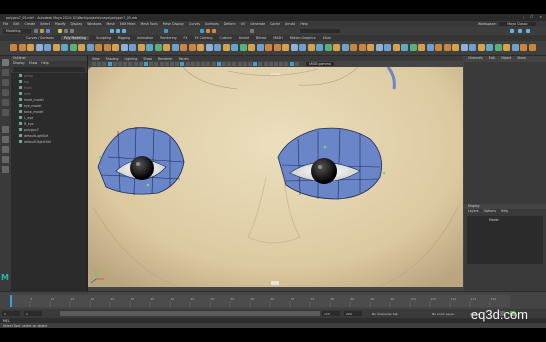 The height and width of the screenshot is (342, 546). What do you see at coordinates (42, 31) in the screenshot?
I see `open-scene-icon` at bounding box center [42, 31].